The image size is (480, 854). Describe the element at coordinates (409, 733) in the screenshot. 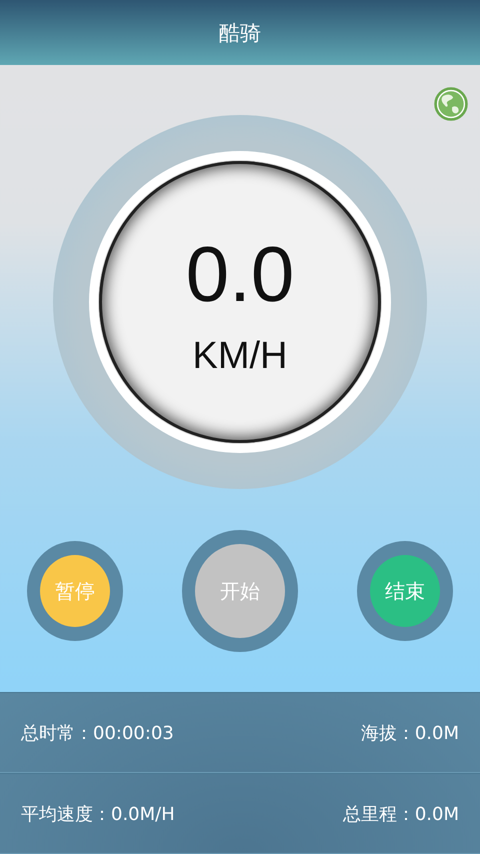

I see `stat-text: 海拔：0.0M` at that location.